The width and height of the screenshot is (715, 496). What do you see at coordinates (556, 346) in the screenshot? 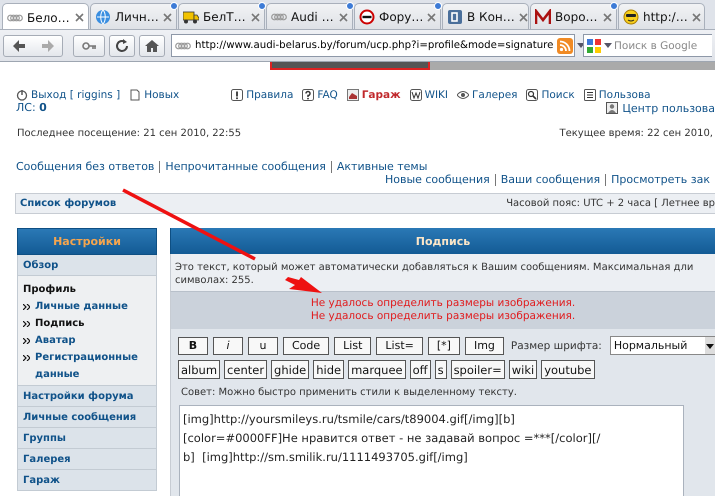
I see `font-size-label: Размер шрифта:` at bounding box center [556, 346].